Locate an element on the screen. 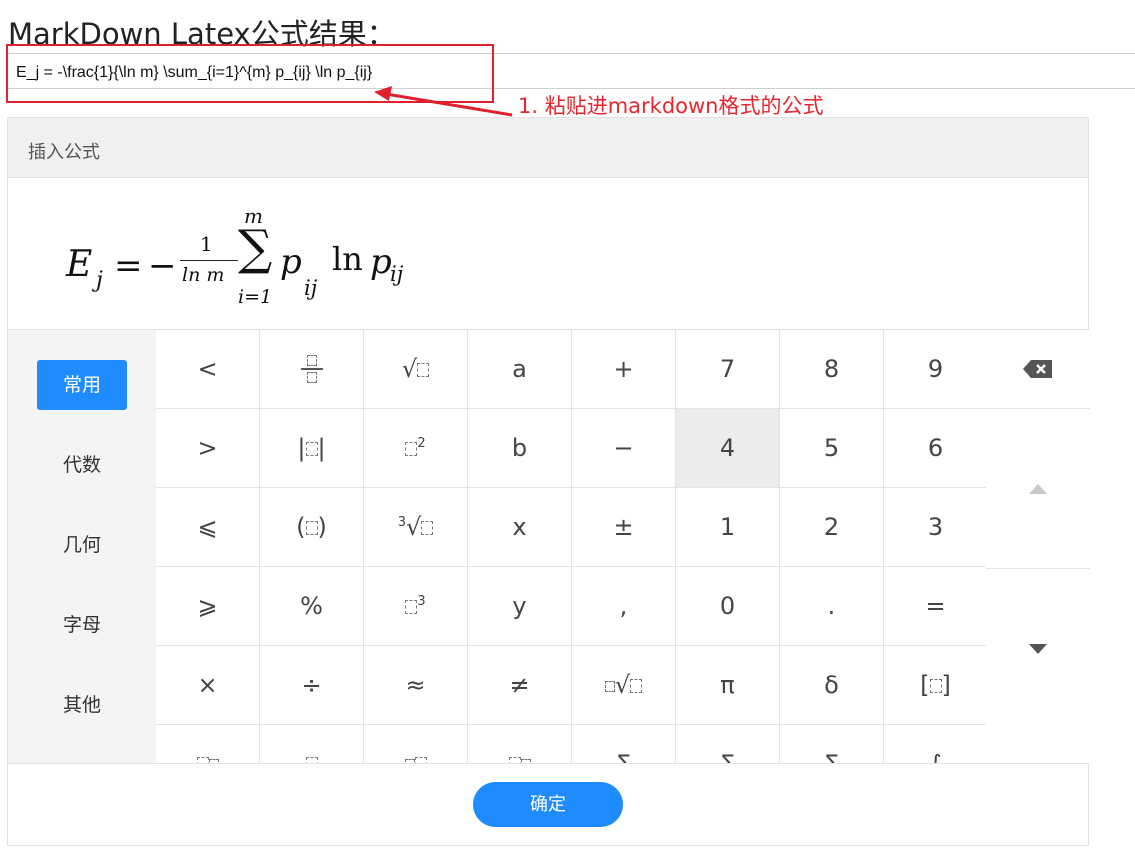  key-a: a is located at coordinates (519, 369).